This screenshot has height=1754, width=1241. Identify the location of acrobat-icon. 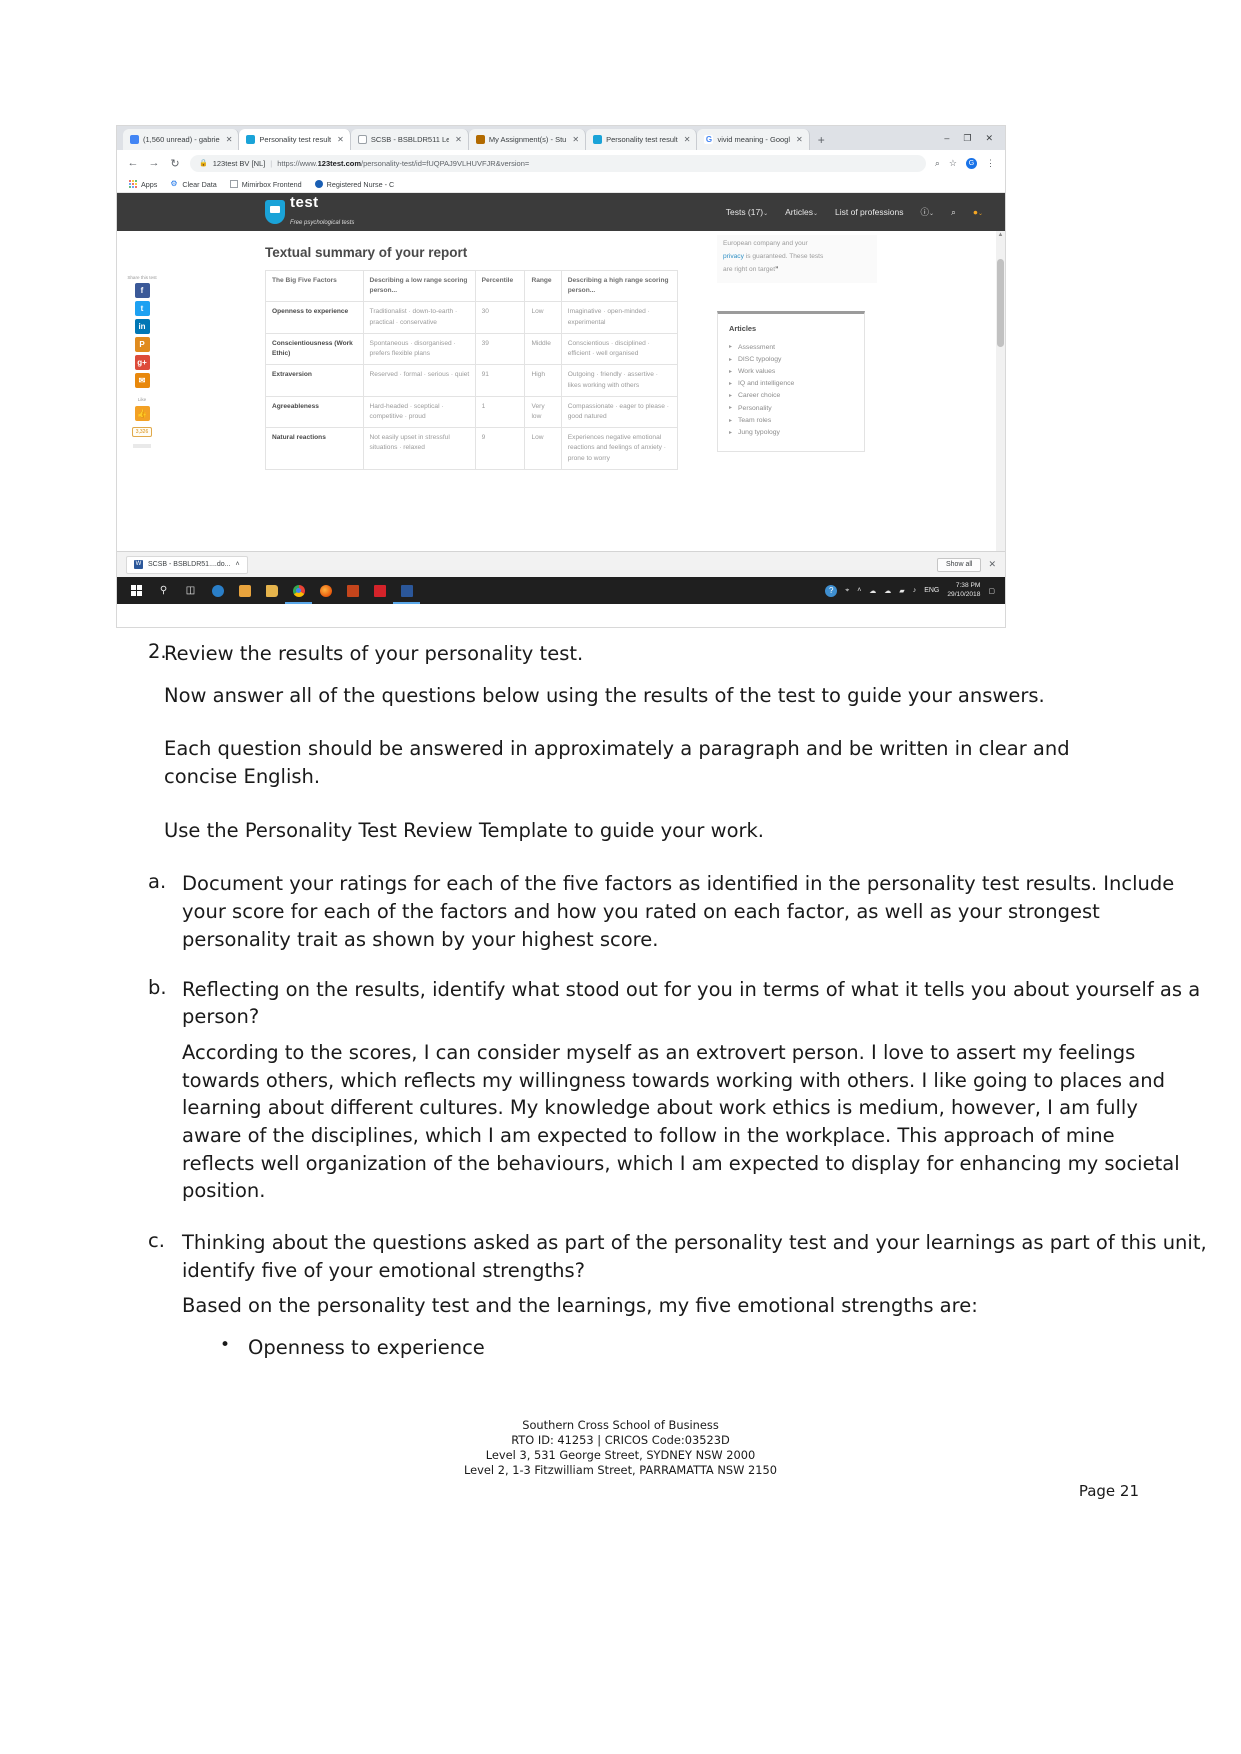
(379, 590).